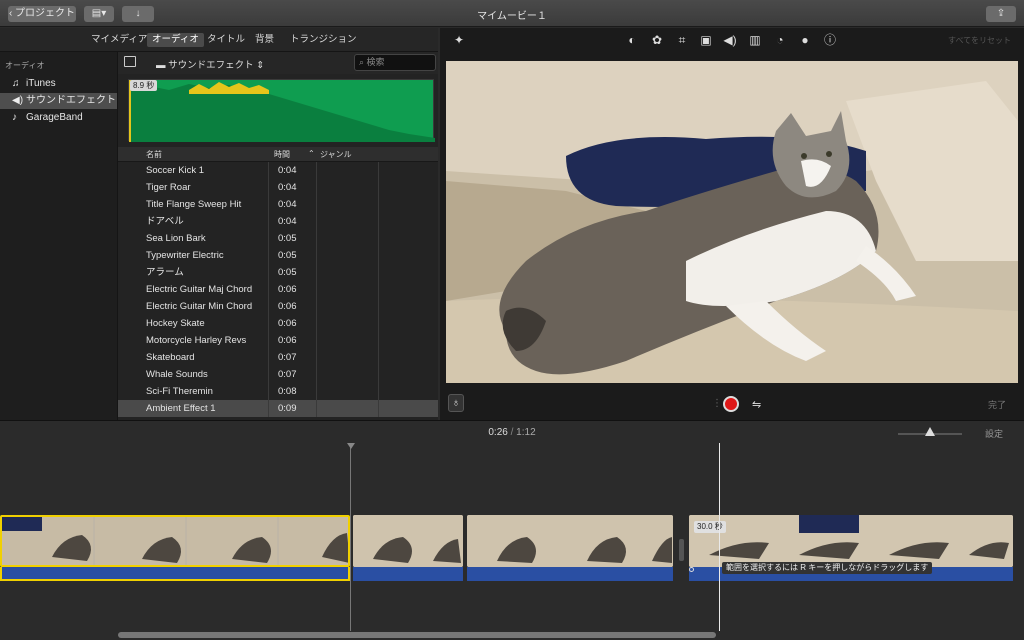  I want to click on timecode: 0:26 / 1:12, so click(512, 432).